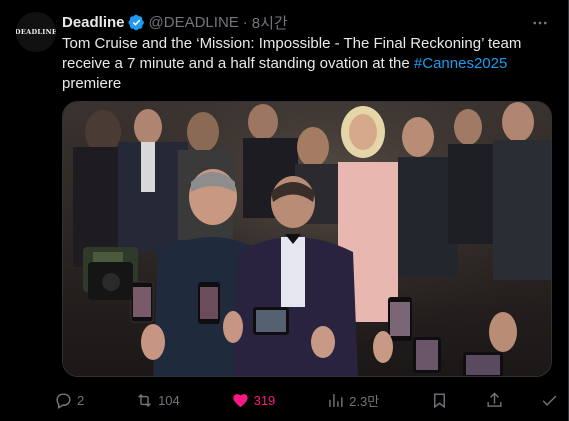 This screenshot has height=421, width=569. What do you see at coordinates (270, 22) in the screenshot?
I see `post-time: 8시간` at bounding box center [270, 22].